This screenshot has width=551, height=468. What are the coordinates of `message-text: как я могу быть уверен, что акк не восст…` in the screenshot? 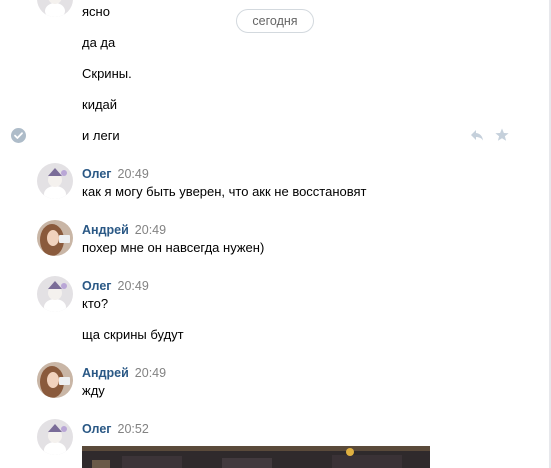 It's located at (224, 191).